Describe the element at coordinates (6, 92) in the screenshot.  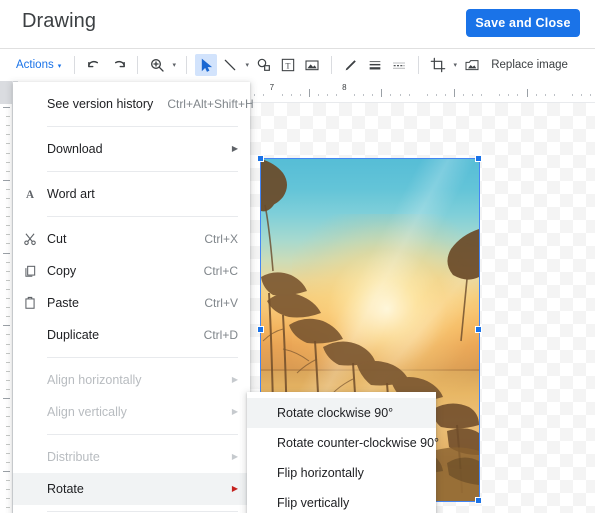
I see `vertical-ruler-margin` at that location.